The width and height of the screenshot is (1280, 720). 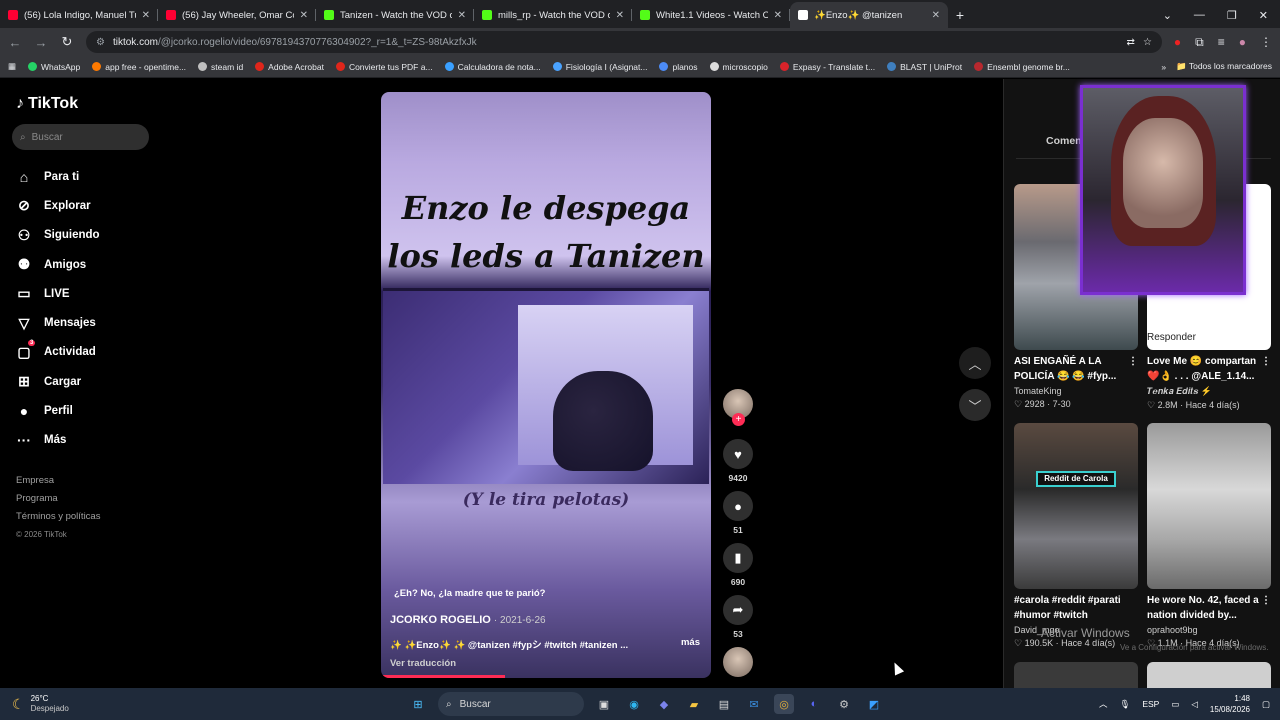 What do you see at coordinates (869, 15) in the screenshot?
I see `browser-tab: ✨Enzo✨ @tanizen ✕` at bounding box center [869, 15].